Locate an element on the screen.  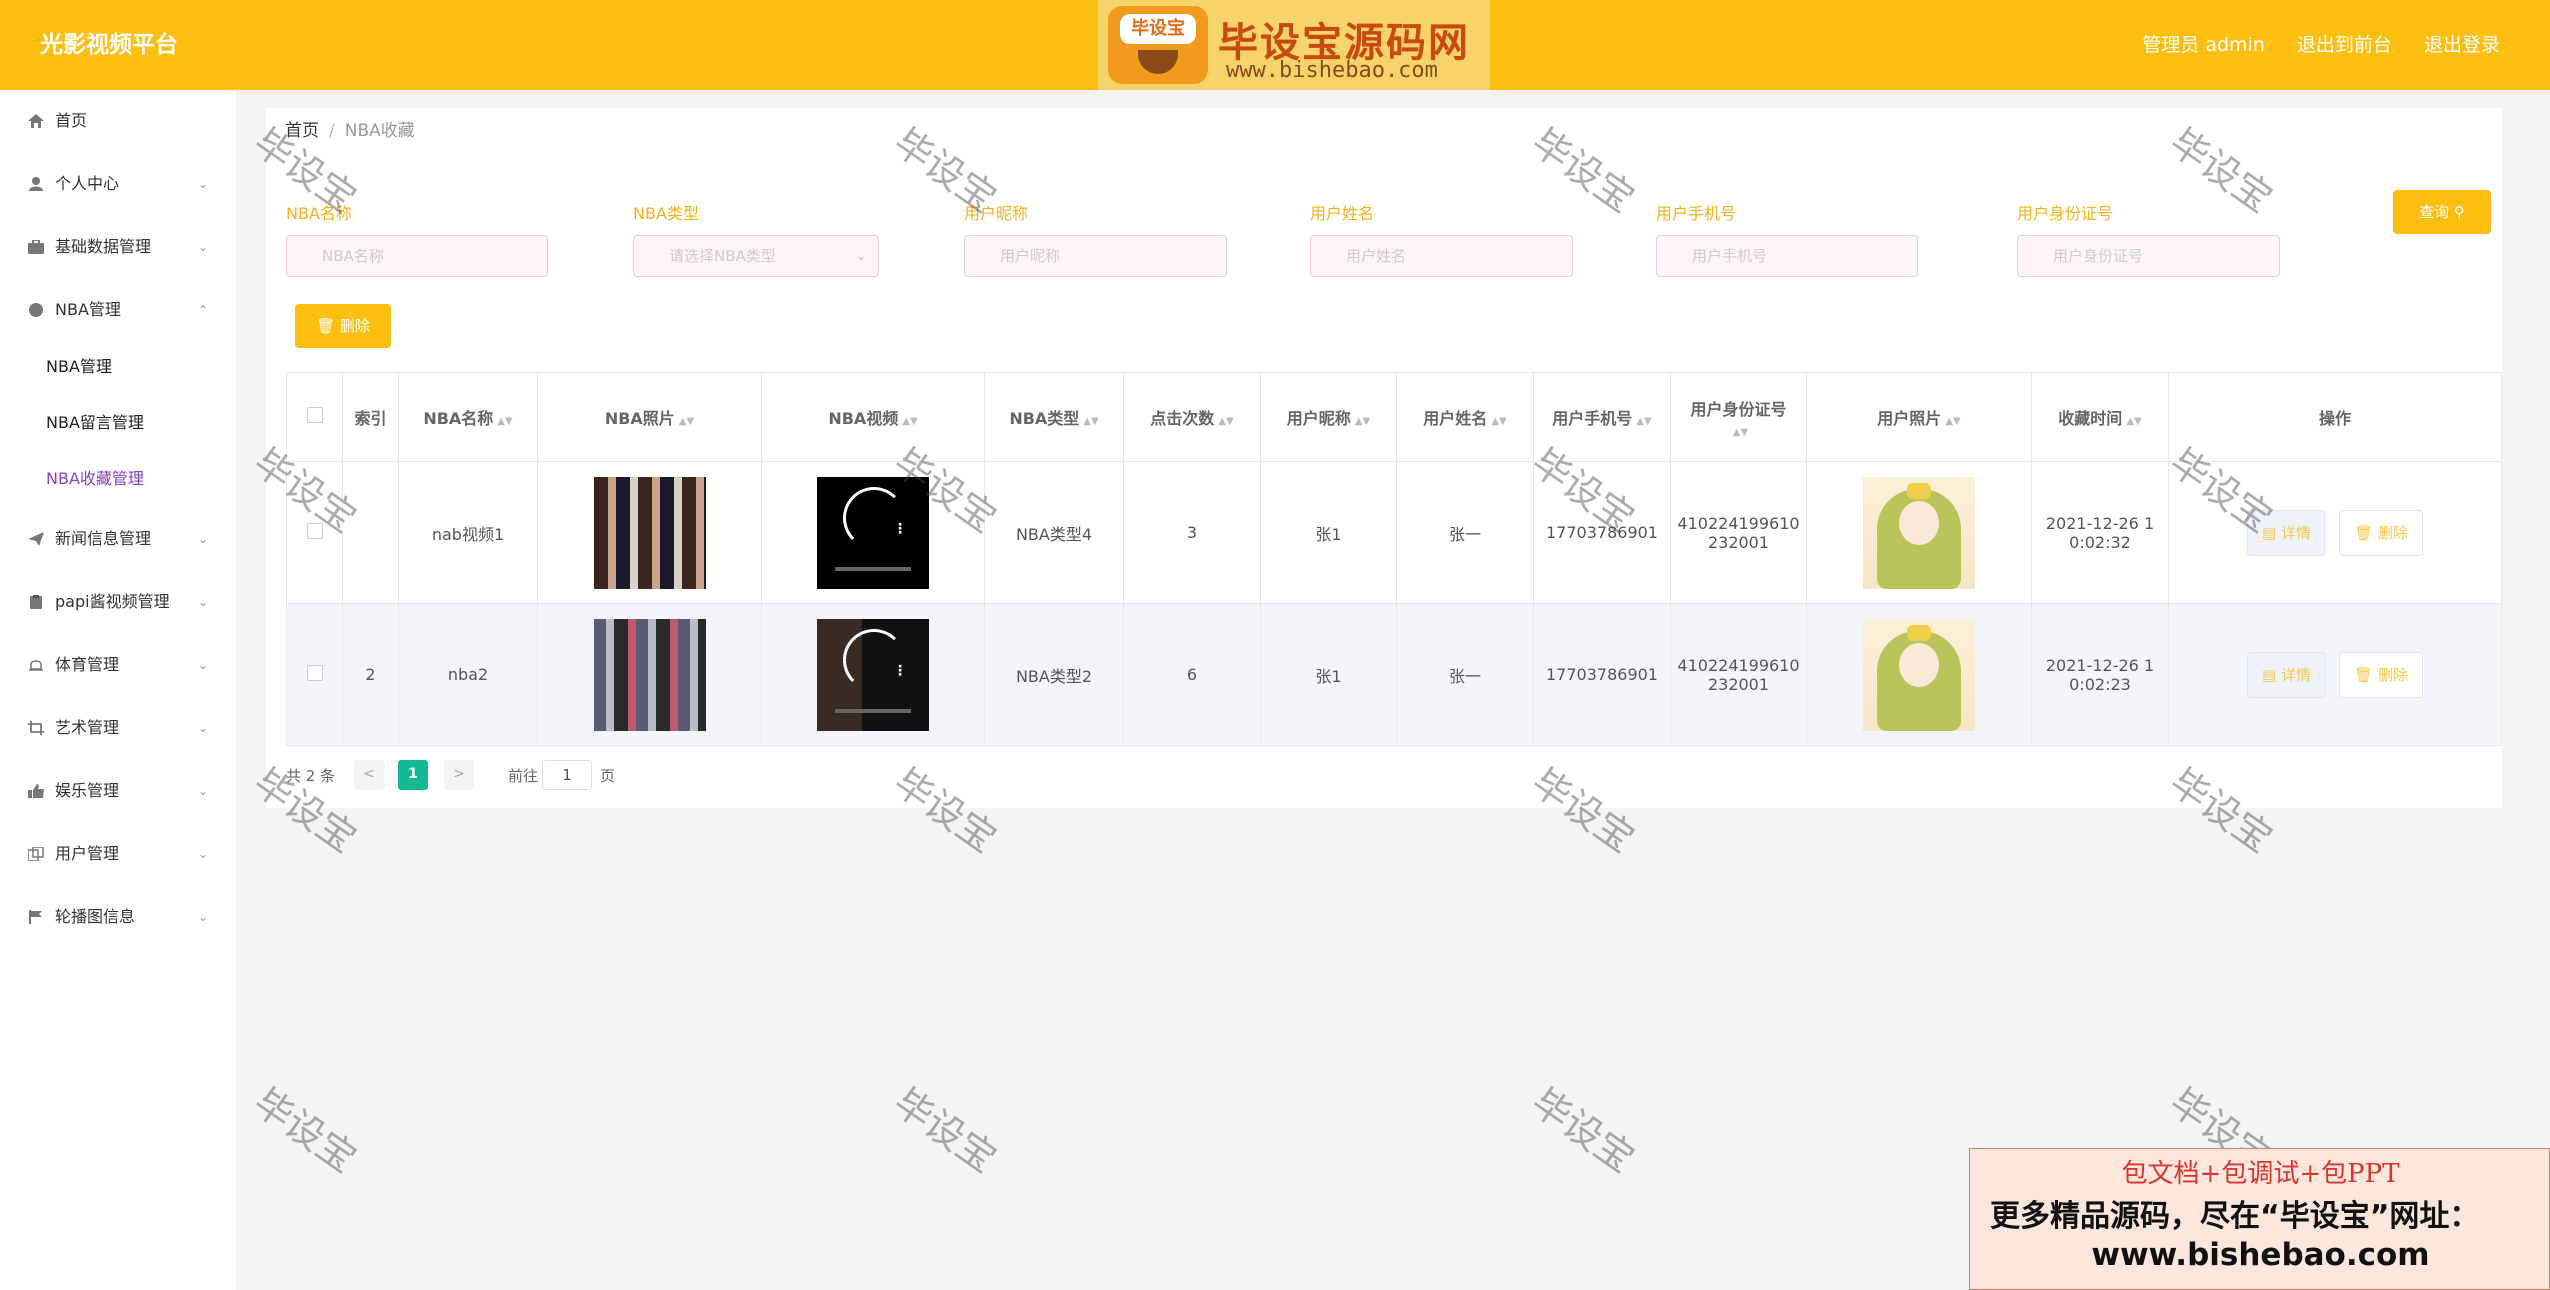
column-header: NBA名称 ▲▼ is located at coordinates (468, 417).